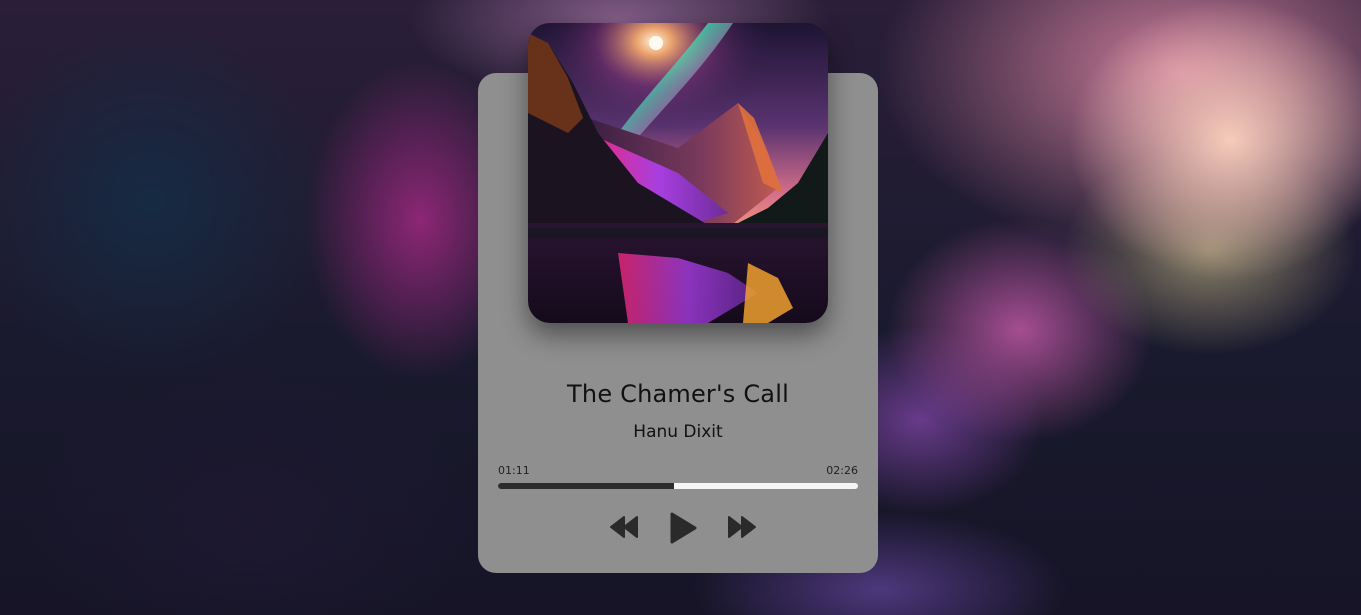 Image resolution: width=1361 pixels, height=615 pixels. What do you see at coordinates (842, 470) in the screenshot?
I see `total-time: 02:26` at bounding box center [842, 470].